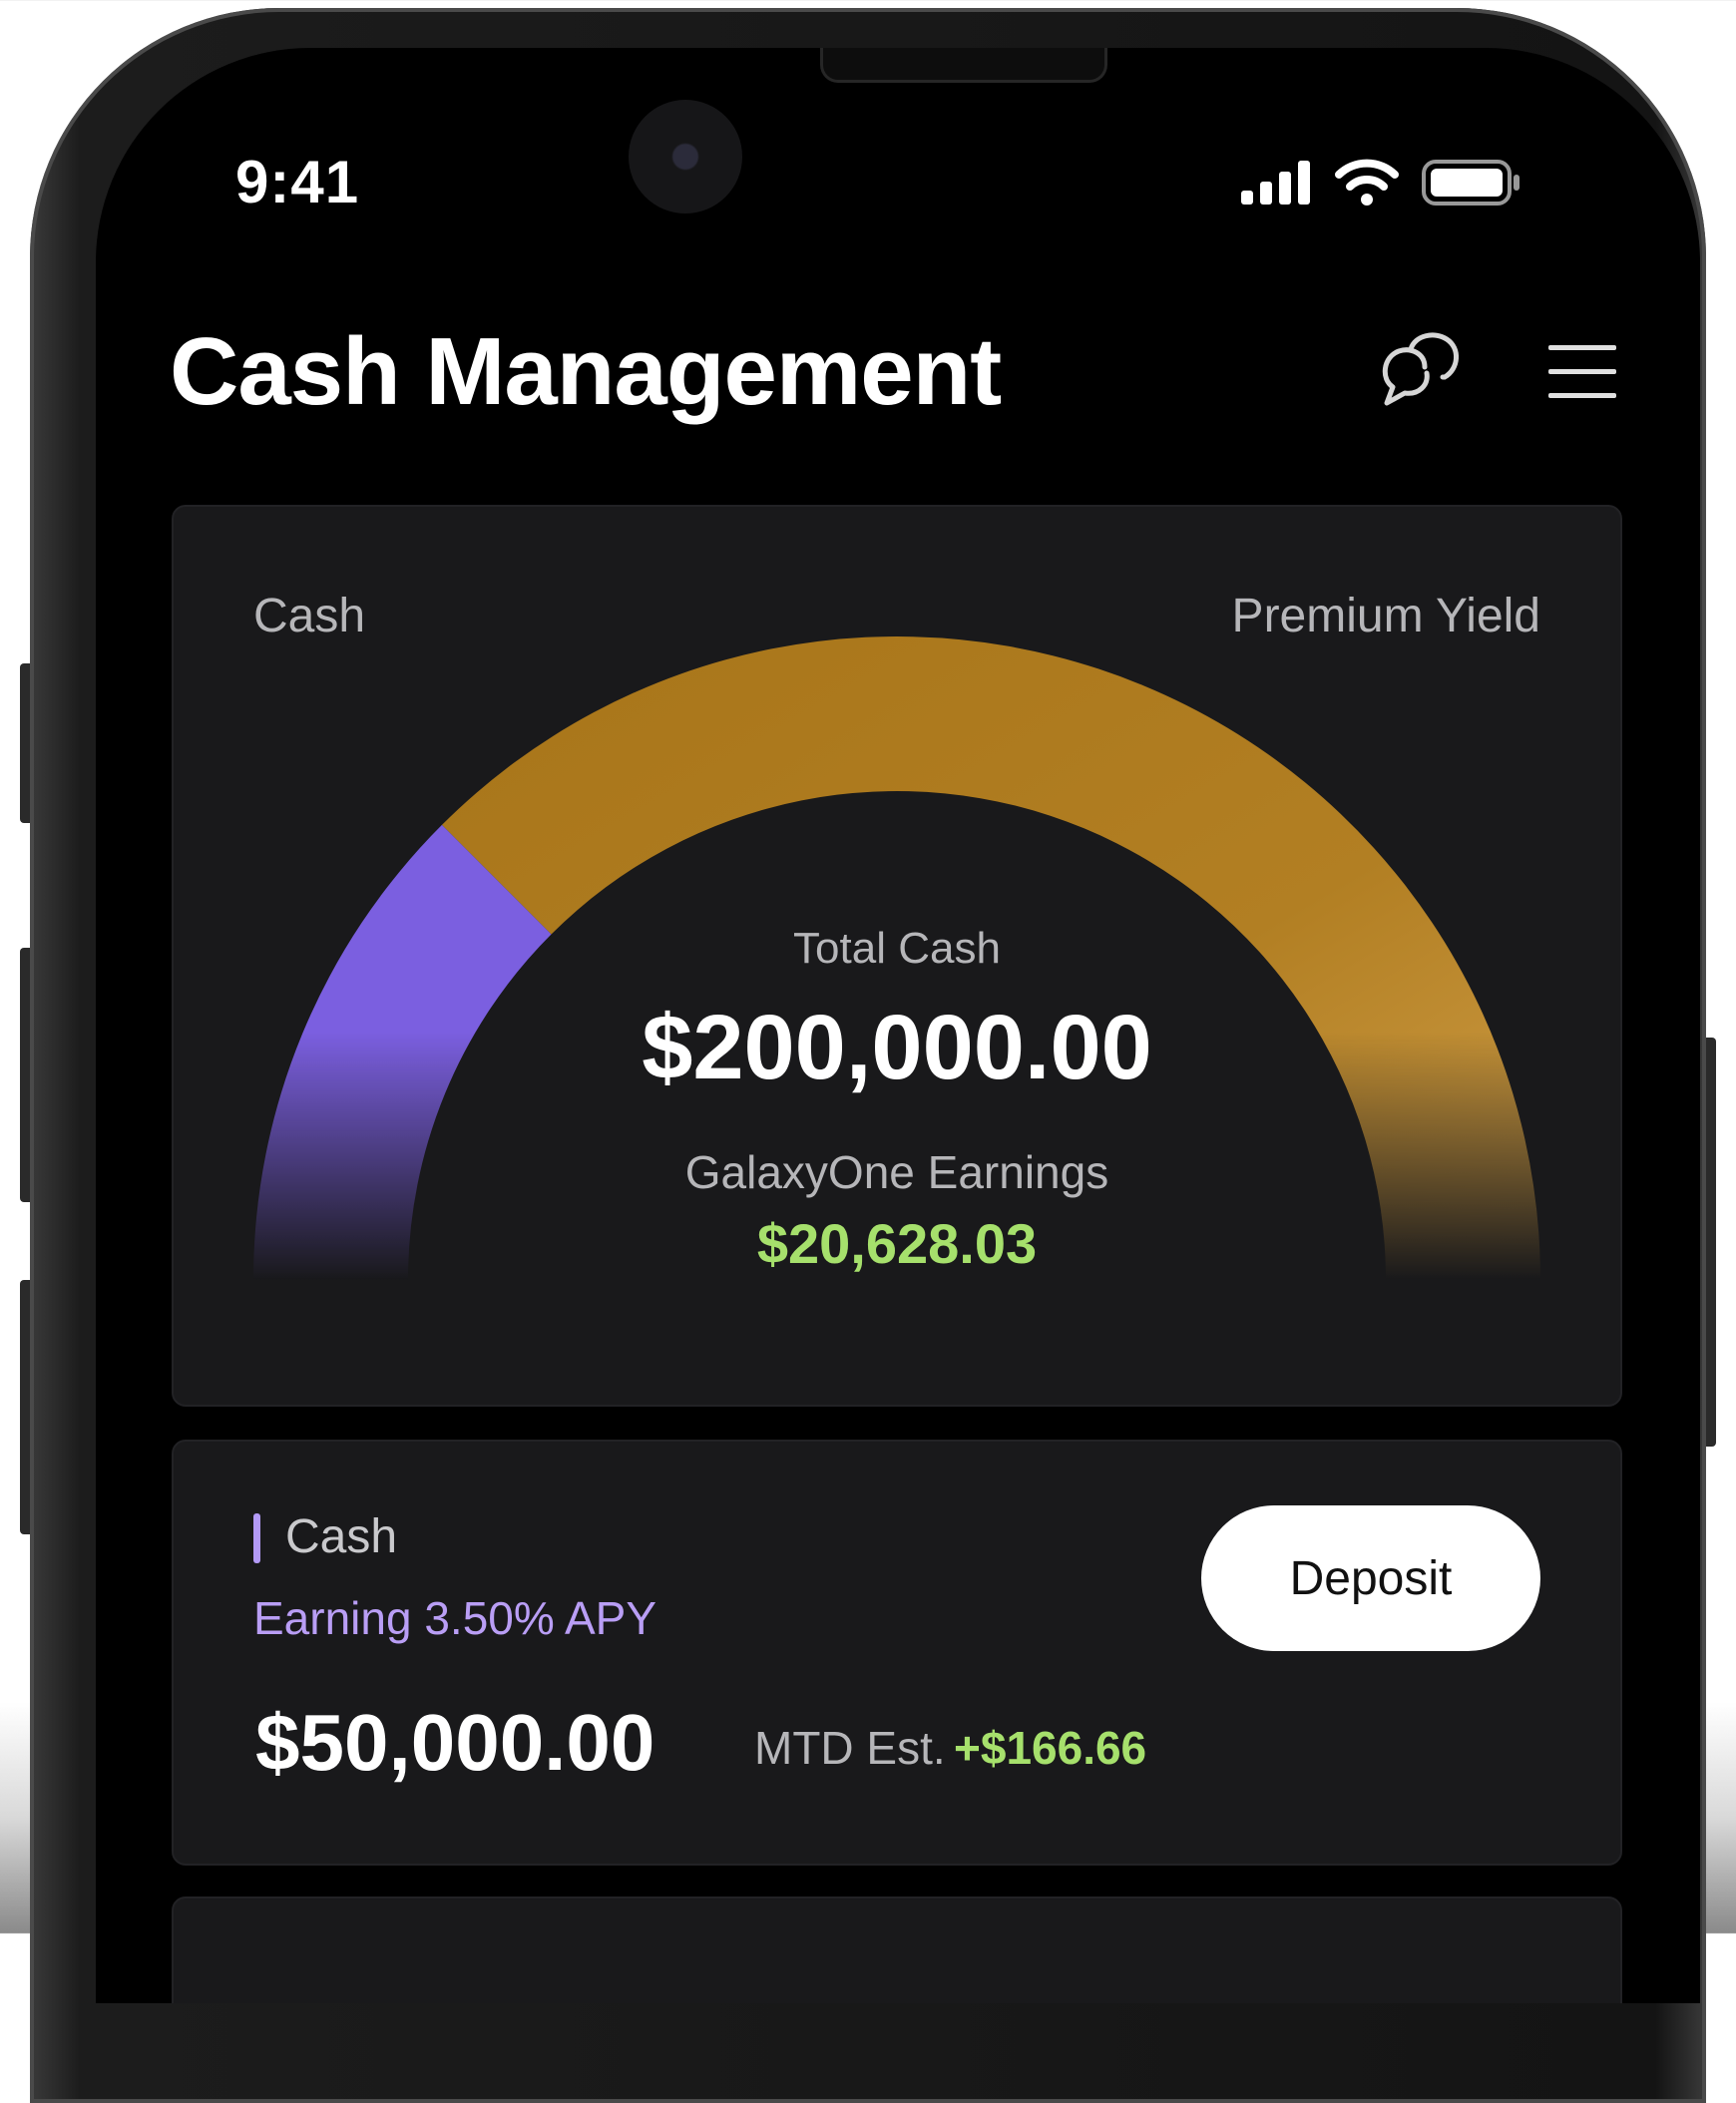  What do you see at coordinates (897, 1047) in the screenshot?
I see `total-cash-value: $200,000.00` at bounding box center [897, 1047].